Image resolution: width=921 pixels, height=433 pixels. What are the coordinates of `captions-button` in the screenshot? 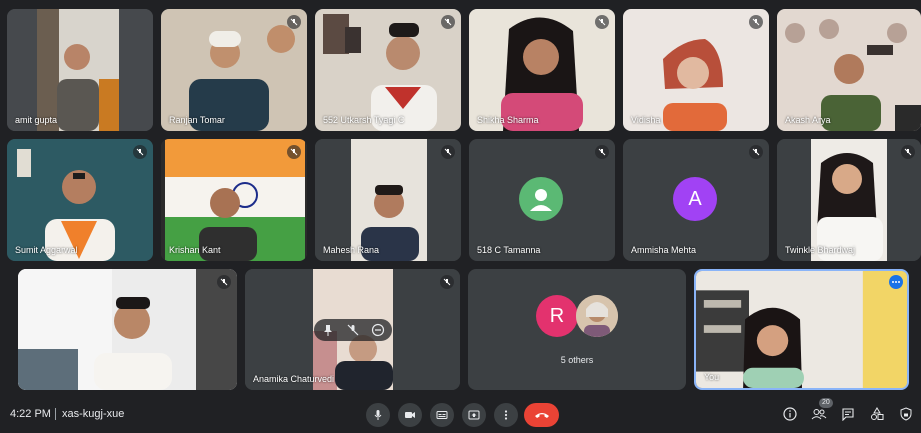 It's located at (442, 415).